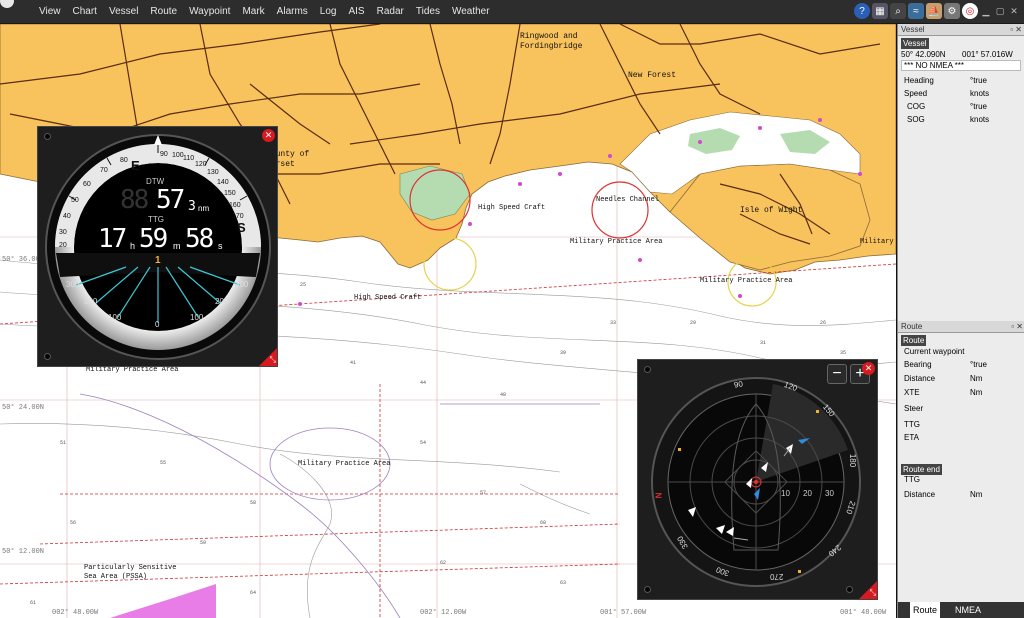 This screenshot has height=618, width=1024. What do you see at coordinates (961, 327) in the screenshot?
I see `route-panel-title: Route ▫ ✕` at bounding box center [961, 327].